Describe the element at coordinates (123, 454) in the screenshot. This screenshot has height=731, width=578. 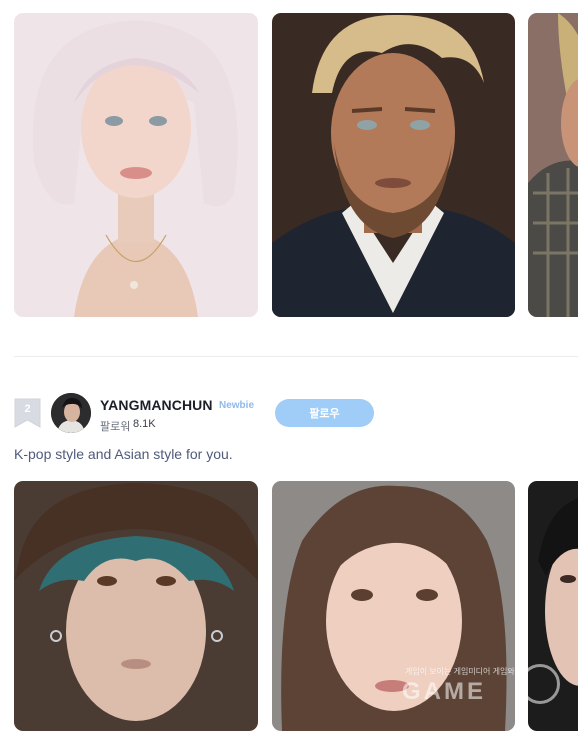
I see `creator-description: K-pop style and Asian style for you.` at that location.